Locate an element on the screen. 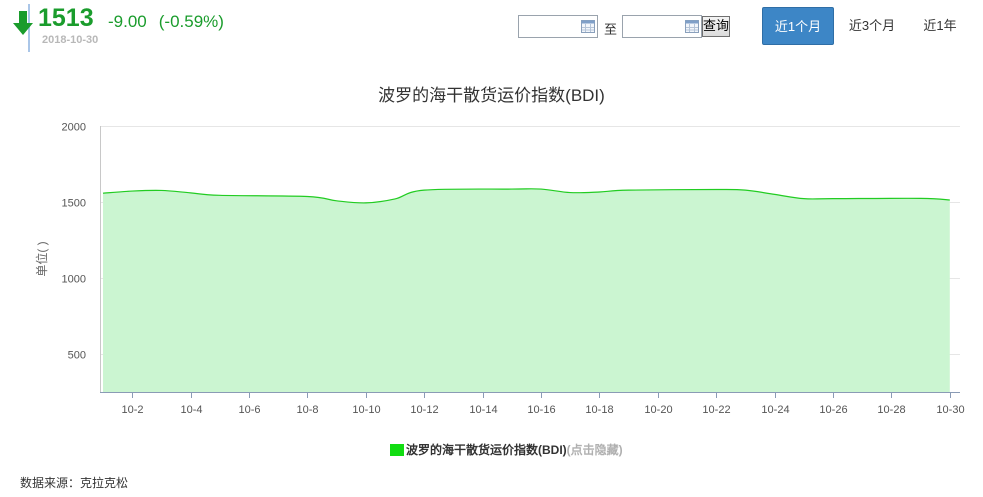 Image resolution: width=983 pixels, height=497 pixels. y-tick-label: 2000 is located at coordinates (74, 128).